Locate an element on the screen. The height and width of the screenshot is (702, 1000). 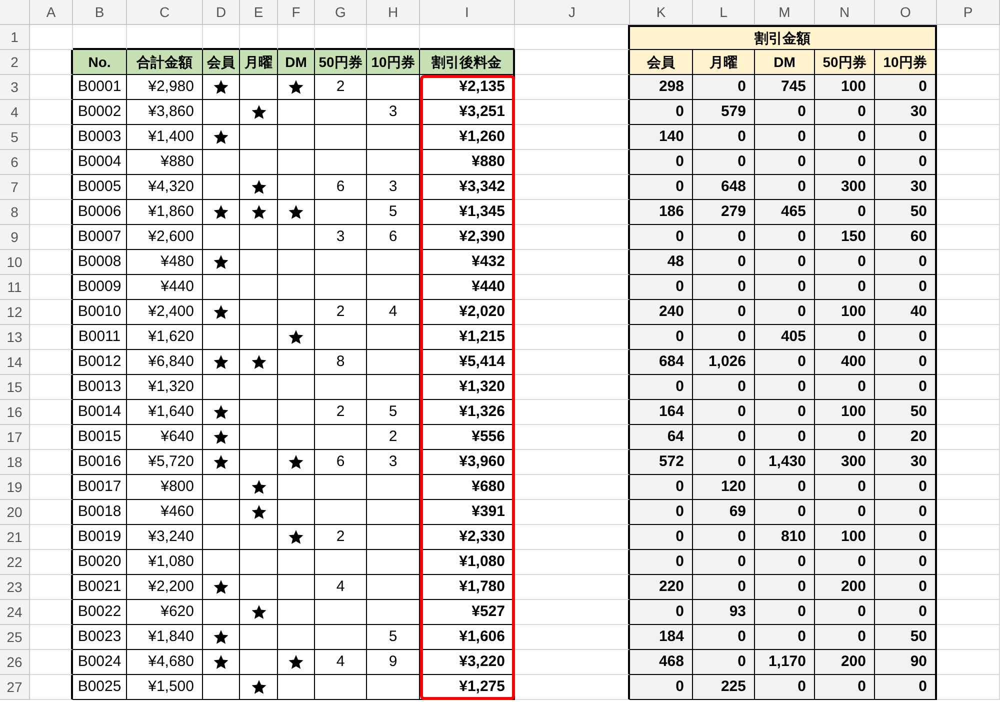
table-cell: 2 is located at coordinates (341, 87).